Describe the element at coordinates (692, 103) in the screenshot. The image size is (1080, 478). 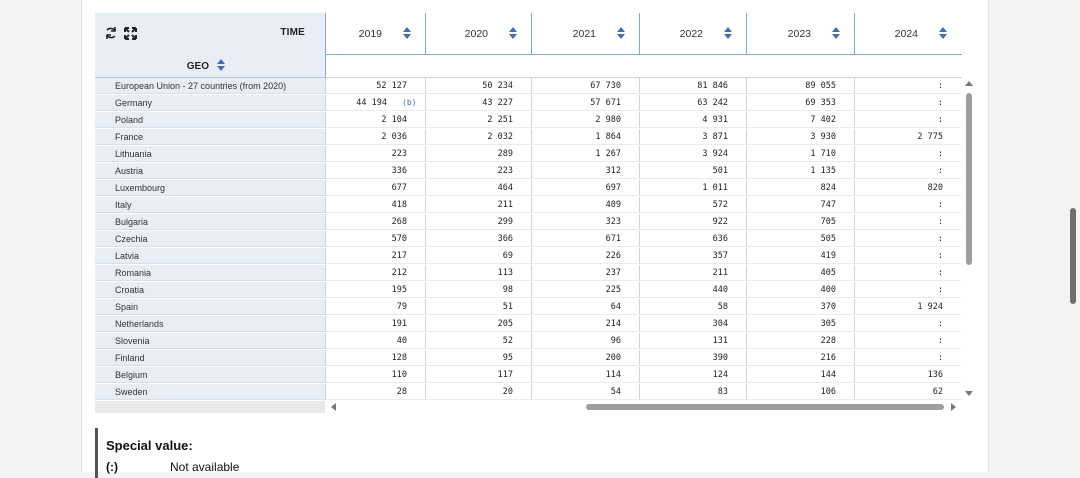
I see `data-cell: 63 242` at that location.